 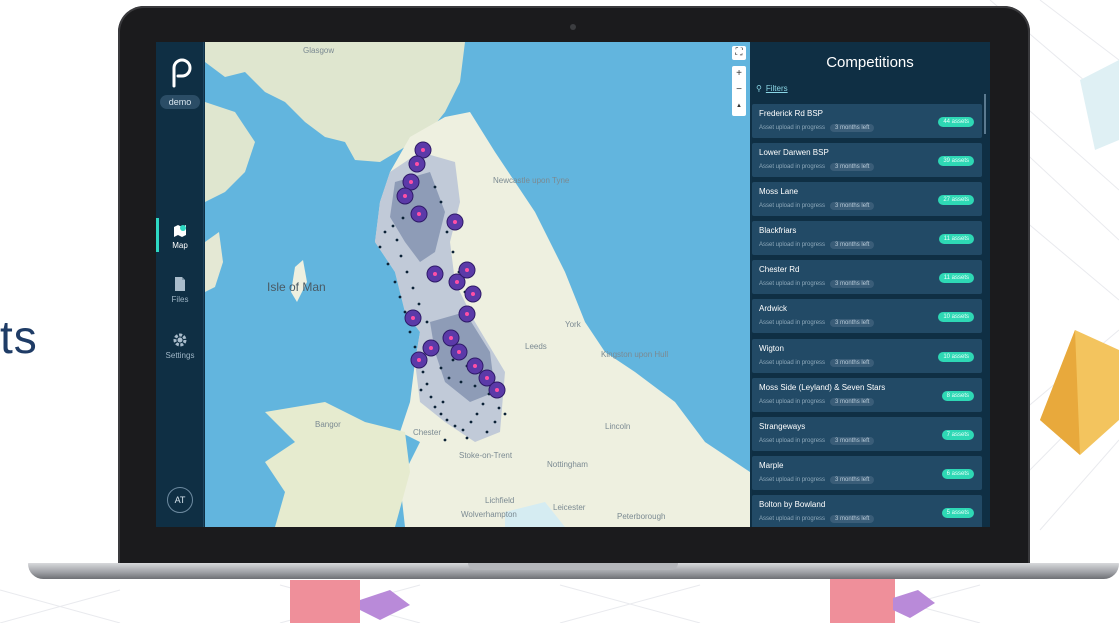 I want to click on filters-link: ⚲ Filters, so click(x=772, y=88).